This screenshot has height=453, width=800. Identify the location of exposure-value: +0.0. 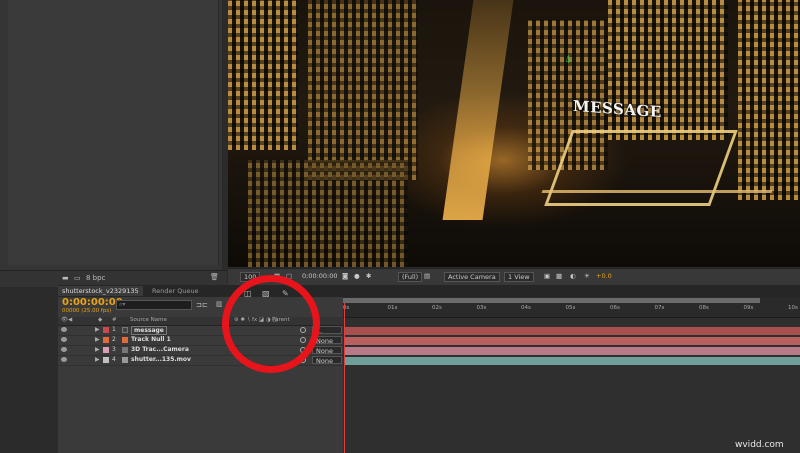
(604, 276).